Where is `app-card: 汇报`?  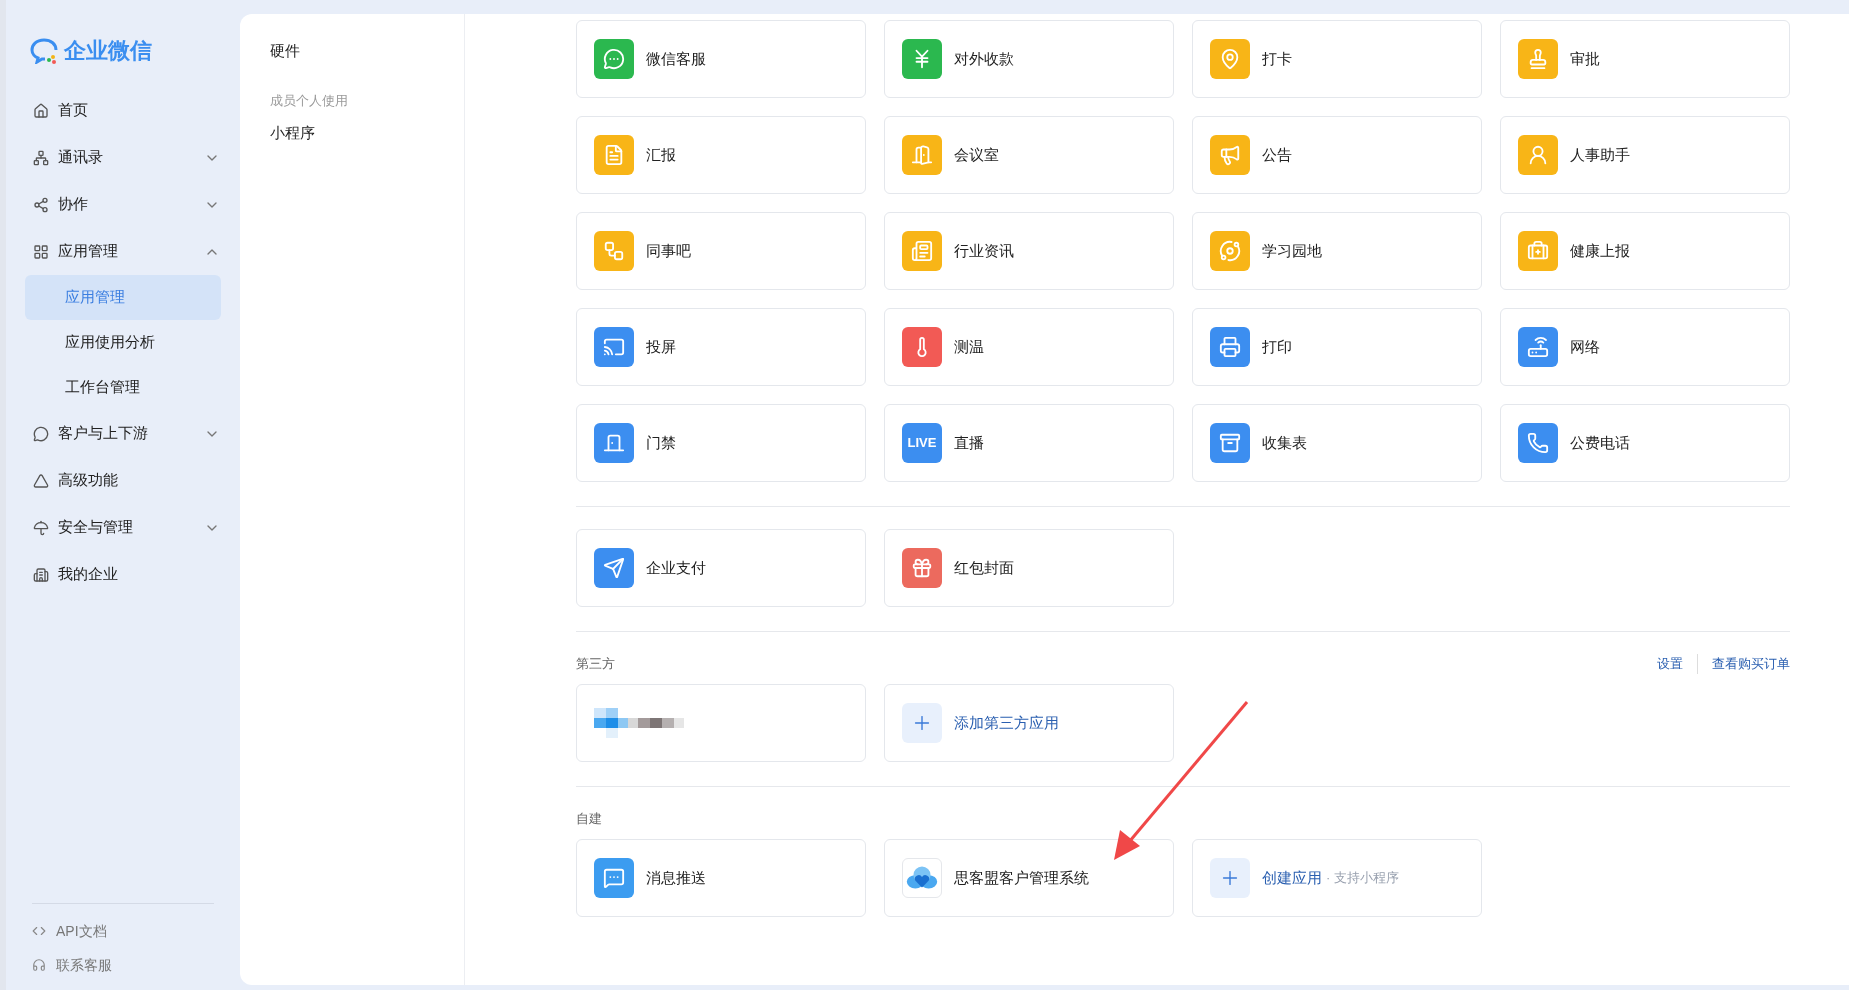
app-card: 汇报 is located at coordinates (721, 155).